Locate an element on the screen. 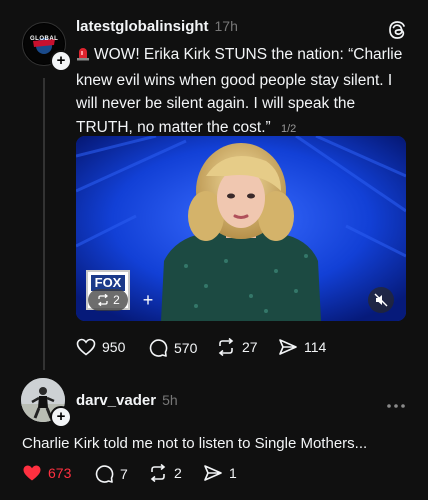  avatar-logo-text: GLOBAL is located at coordinates (44, 39).